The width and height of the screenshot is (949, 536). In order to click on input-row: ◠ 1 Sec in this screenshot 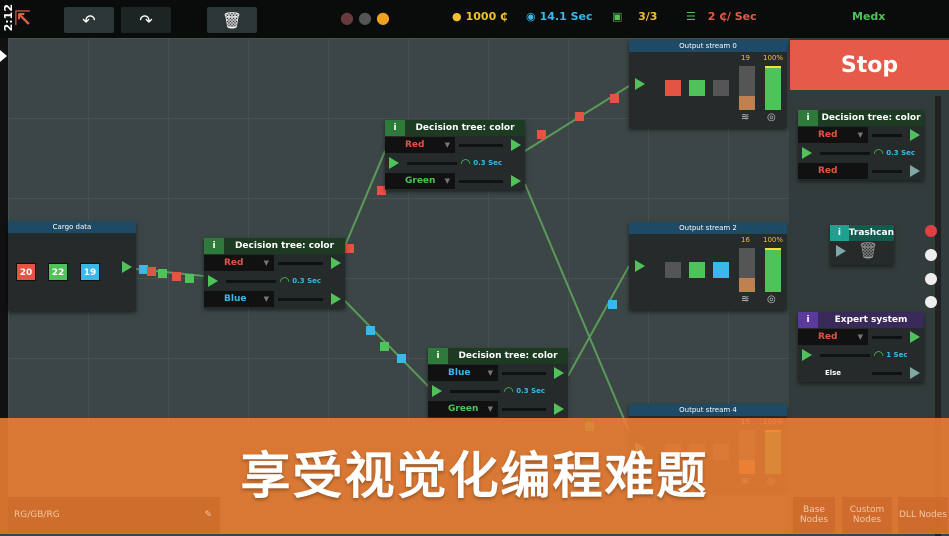, I will do `click(861, 355)`.